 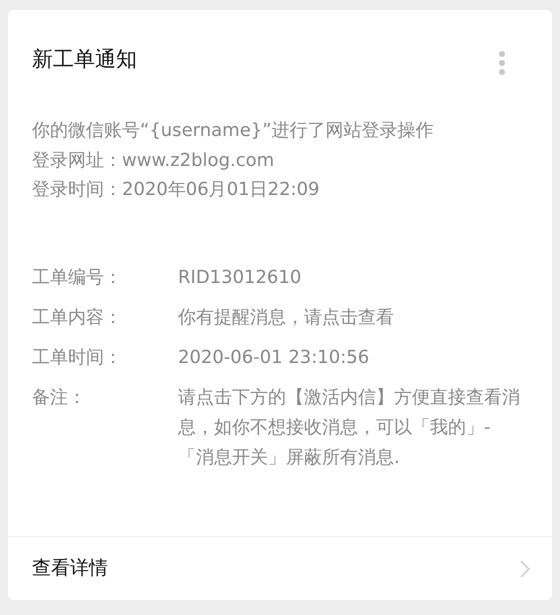 What do you see at coordinates (286, 318) in the screenshot?
I see `field-value: 你有提醒消息，请点击查看` at bounding box center [286, 318].